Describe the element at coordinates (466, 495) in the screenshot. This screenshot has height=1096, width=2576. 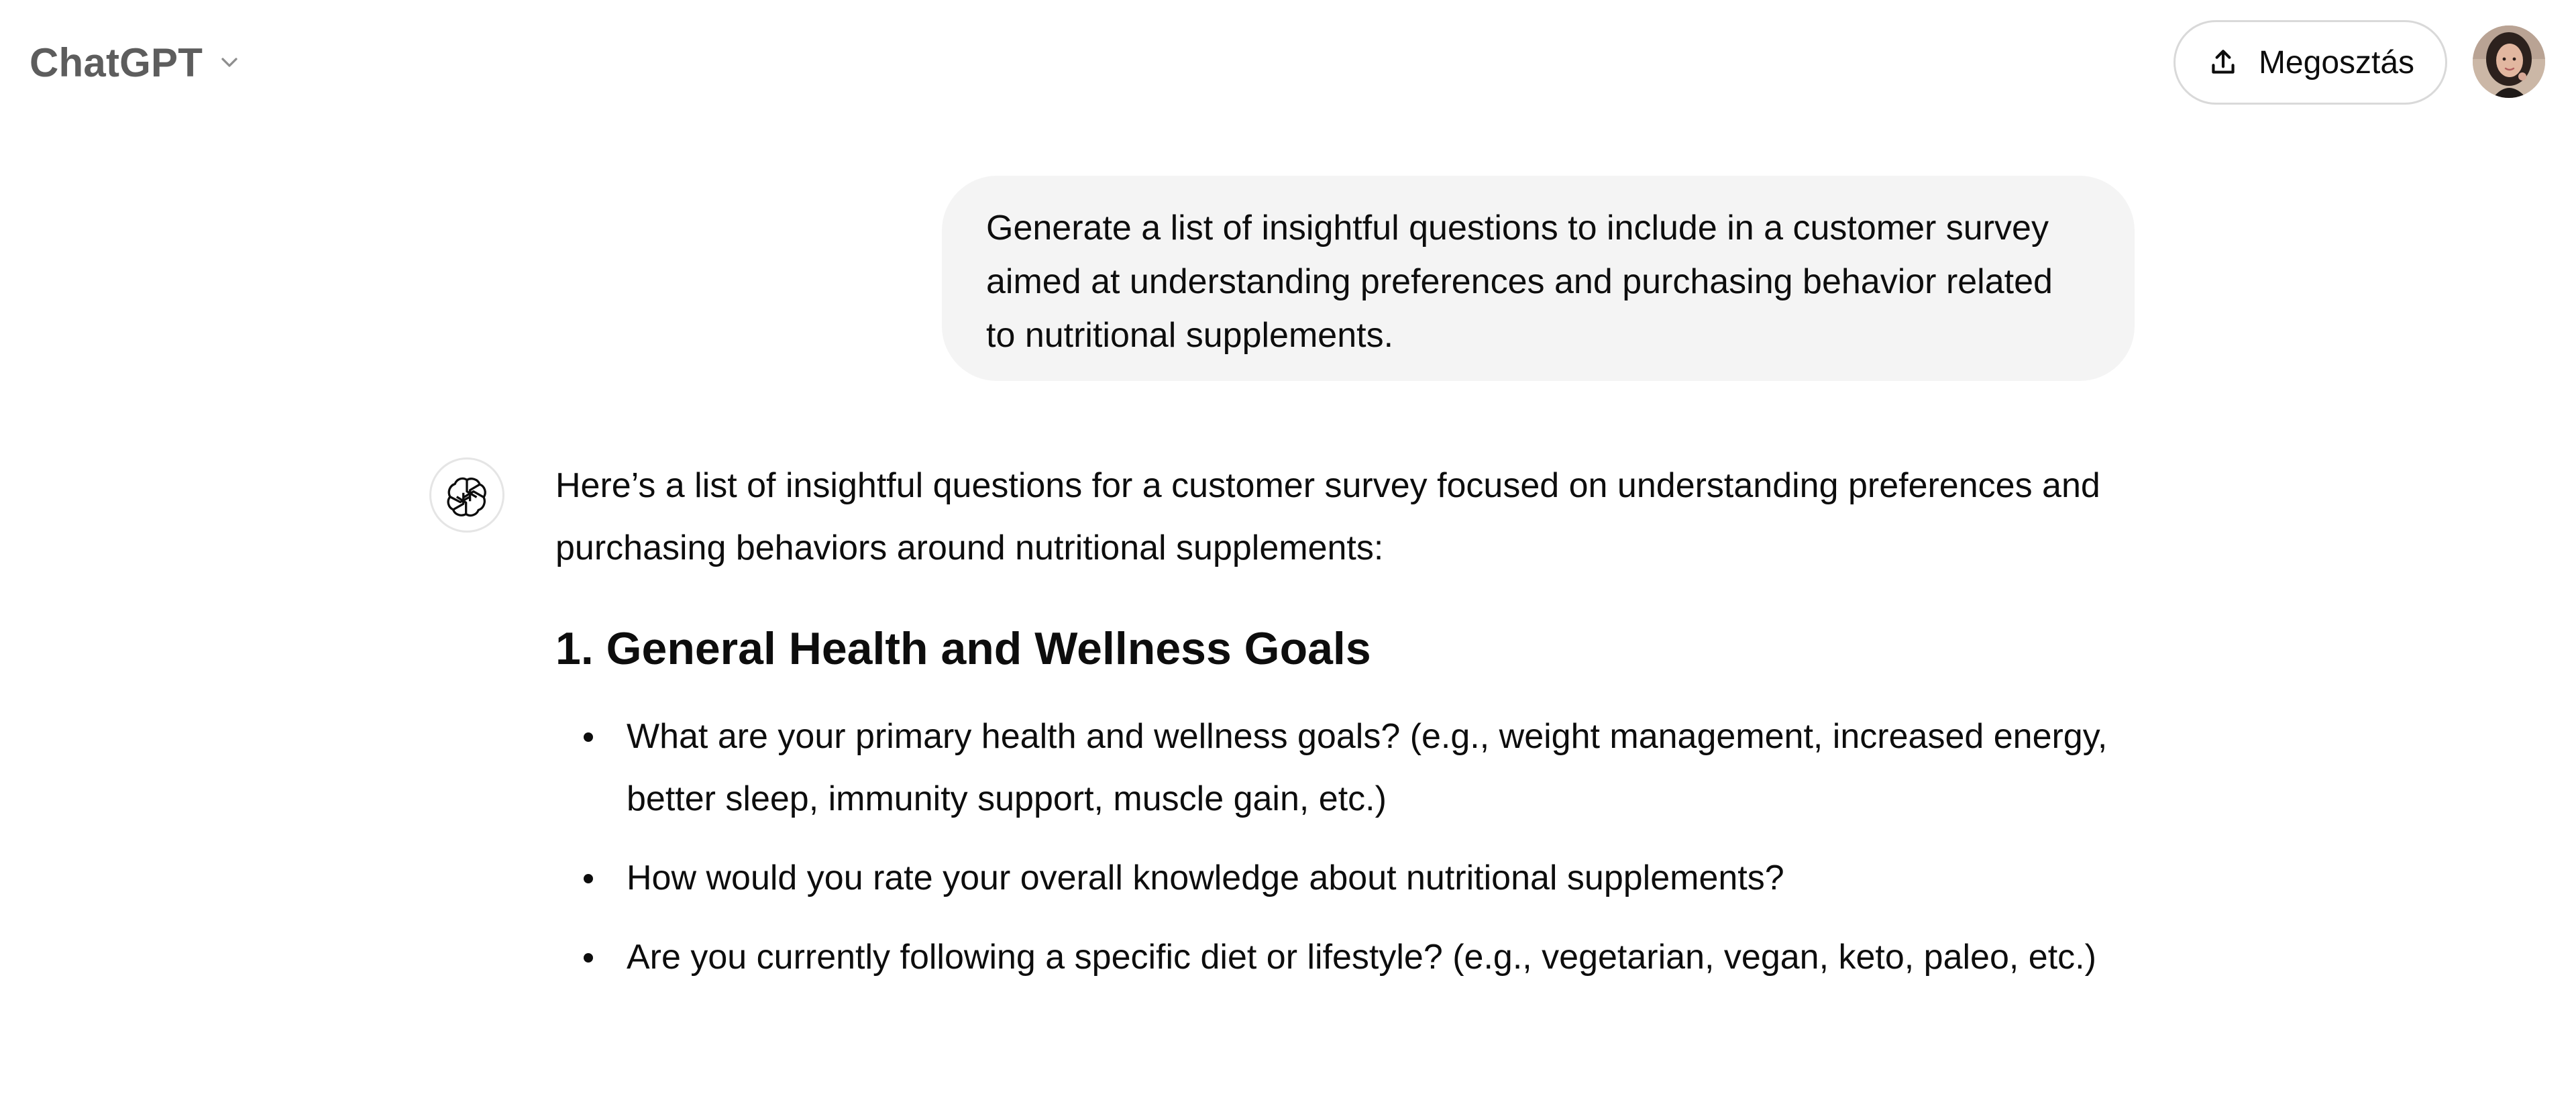
I see `openai-logo-icon` at that location.